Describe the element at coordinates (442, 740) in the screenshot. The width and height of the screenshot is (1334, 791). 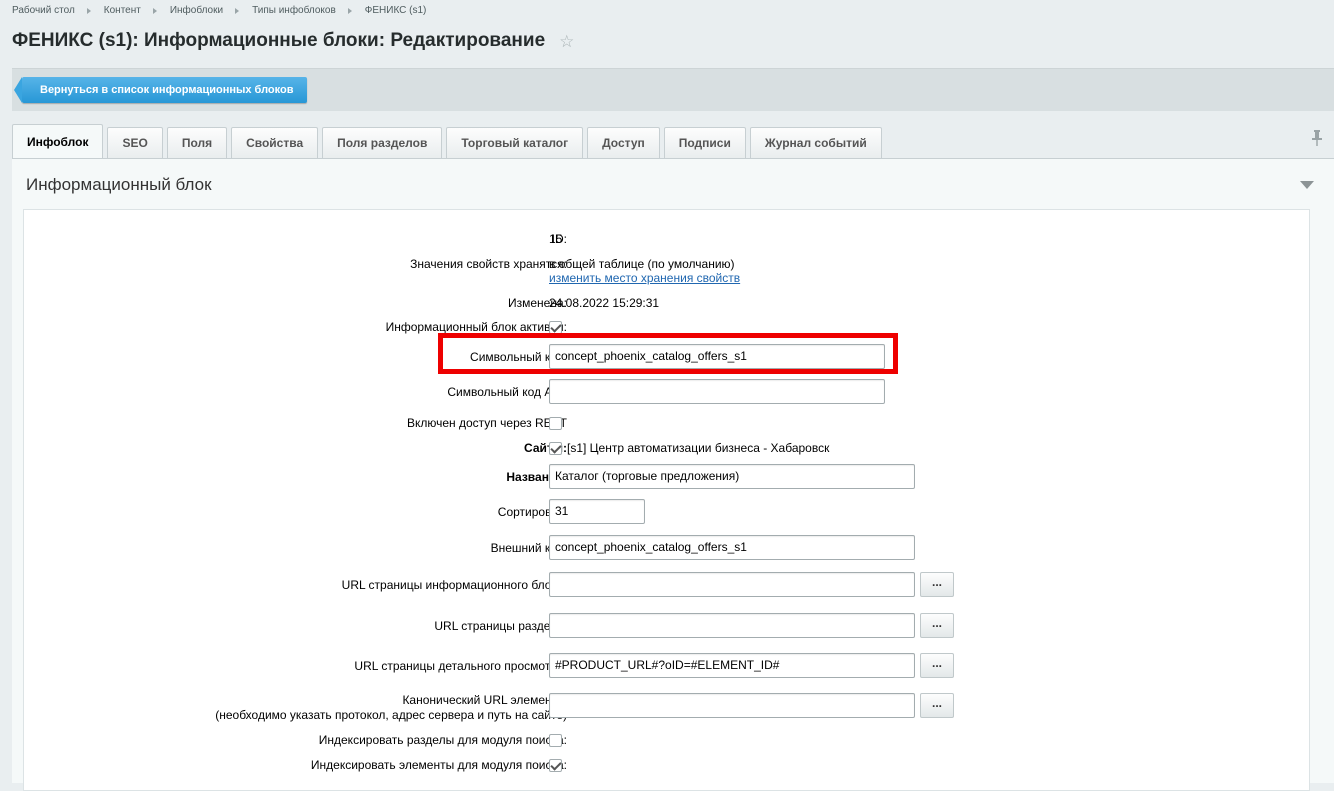
I see `index-sections-label: Индексировать разделы для модуля поиска:` at that location.